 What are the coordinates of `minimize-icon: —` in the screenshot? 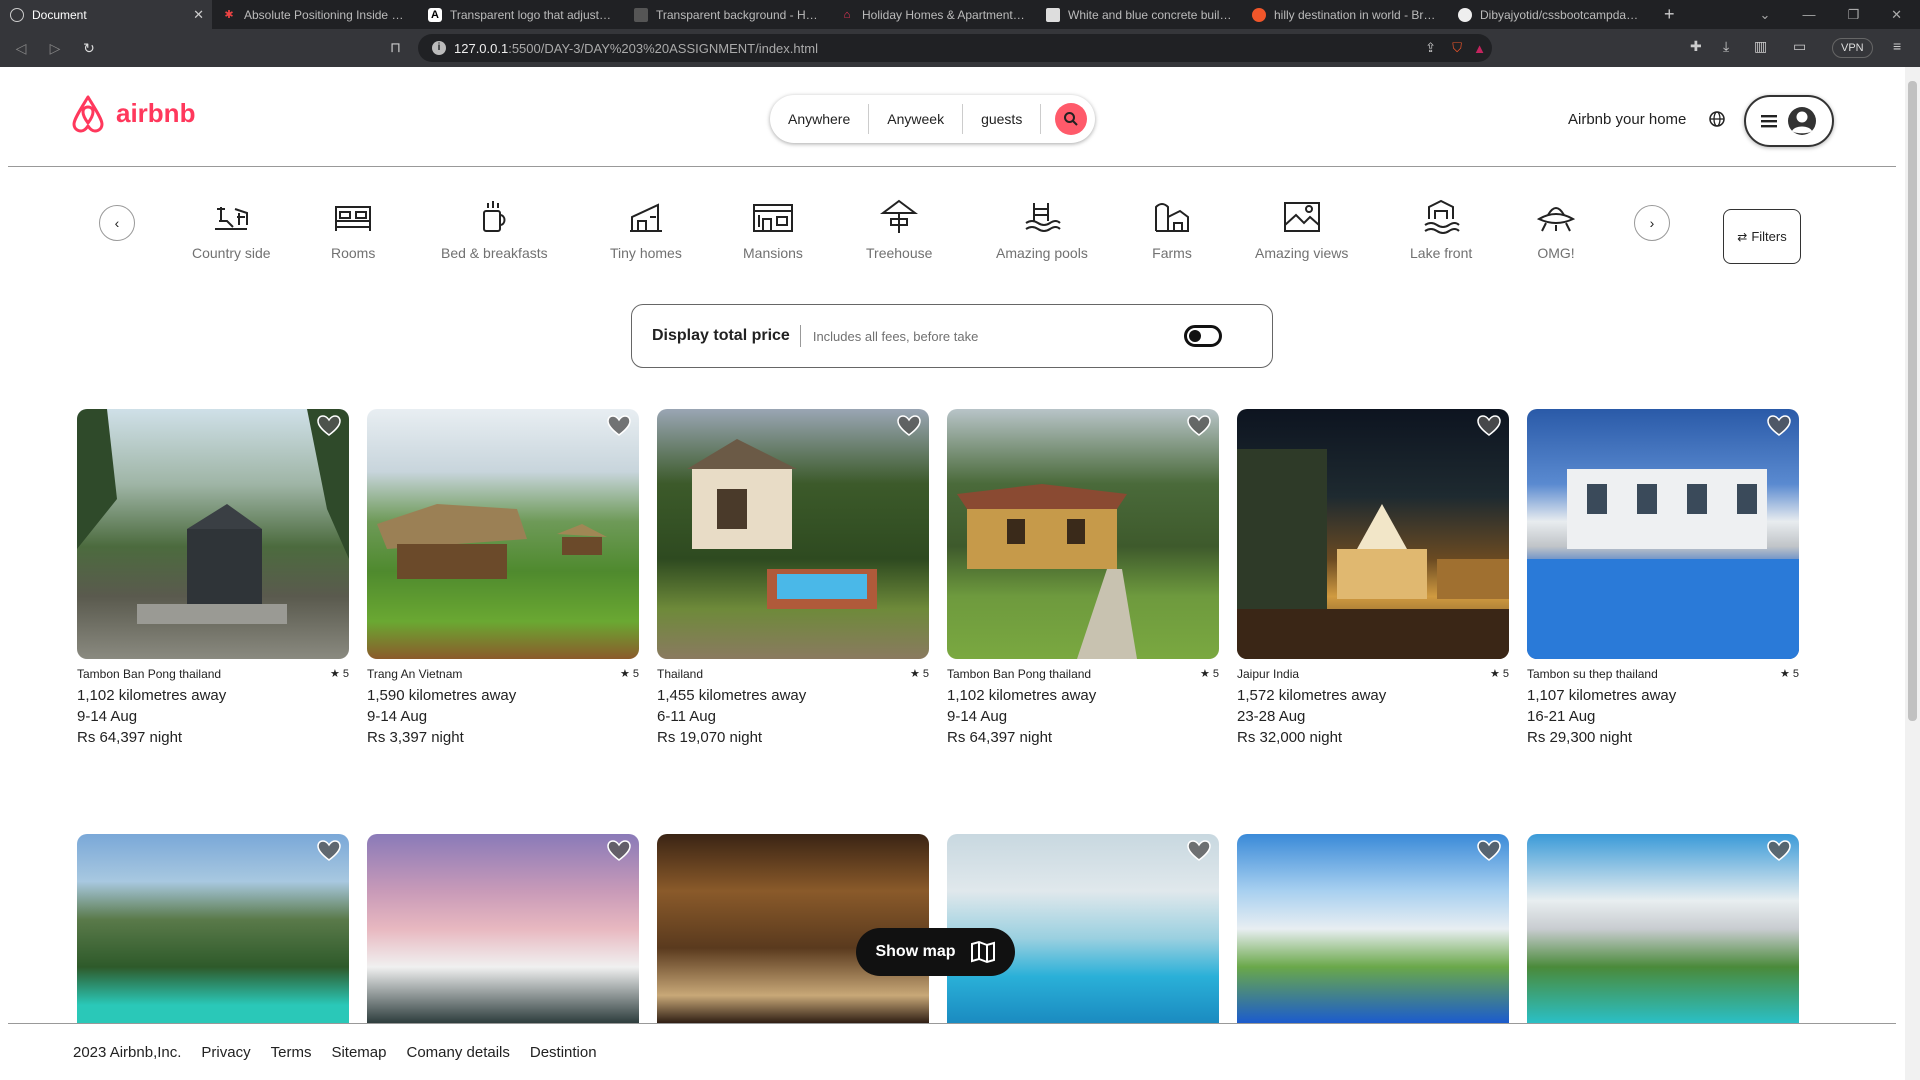 It's located at (1808, 15).